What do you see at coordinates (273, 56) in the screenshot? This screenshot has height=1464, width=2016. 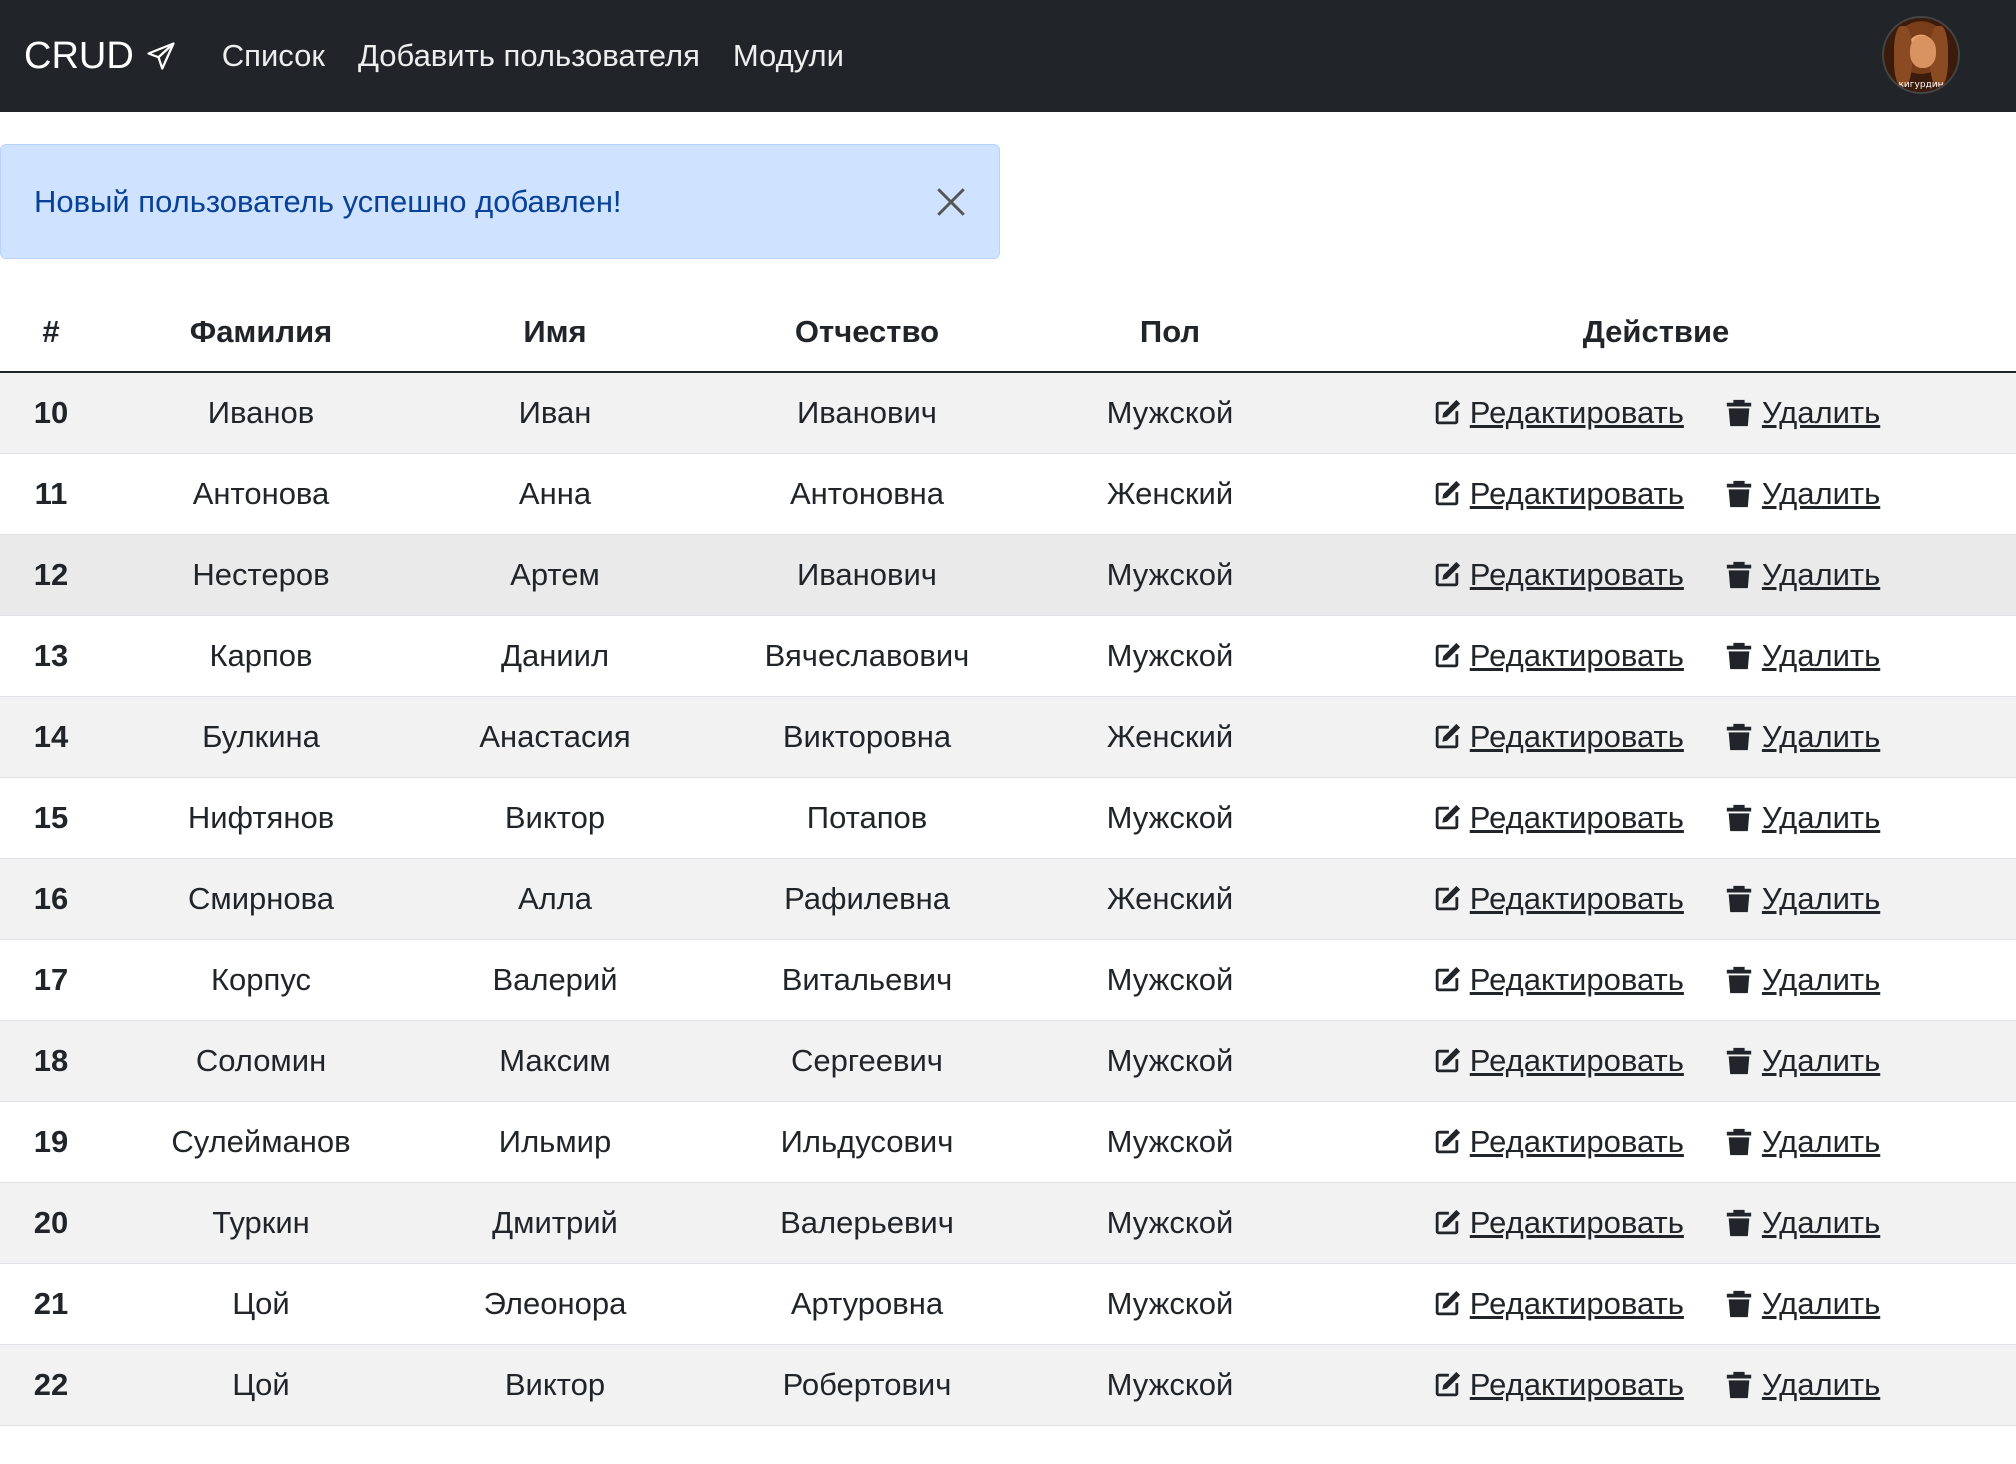 I see `nav-link-list: Список` at bounding box center [273, 56].